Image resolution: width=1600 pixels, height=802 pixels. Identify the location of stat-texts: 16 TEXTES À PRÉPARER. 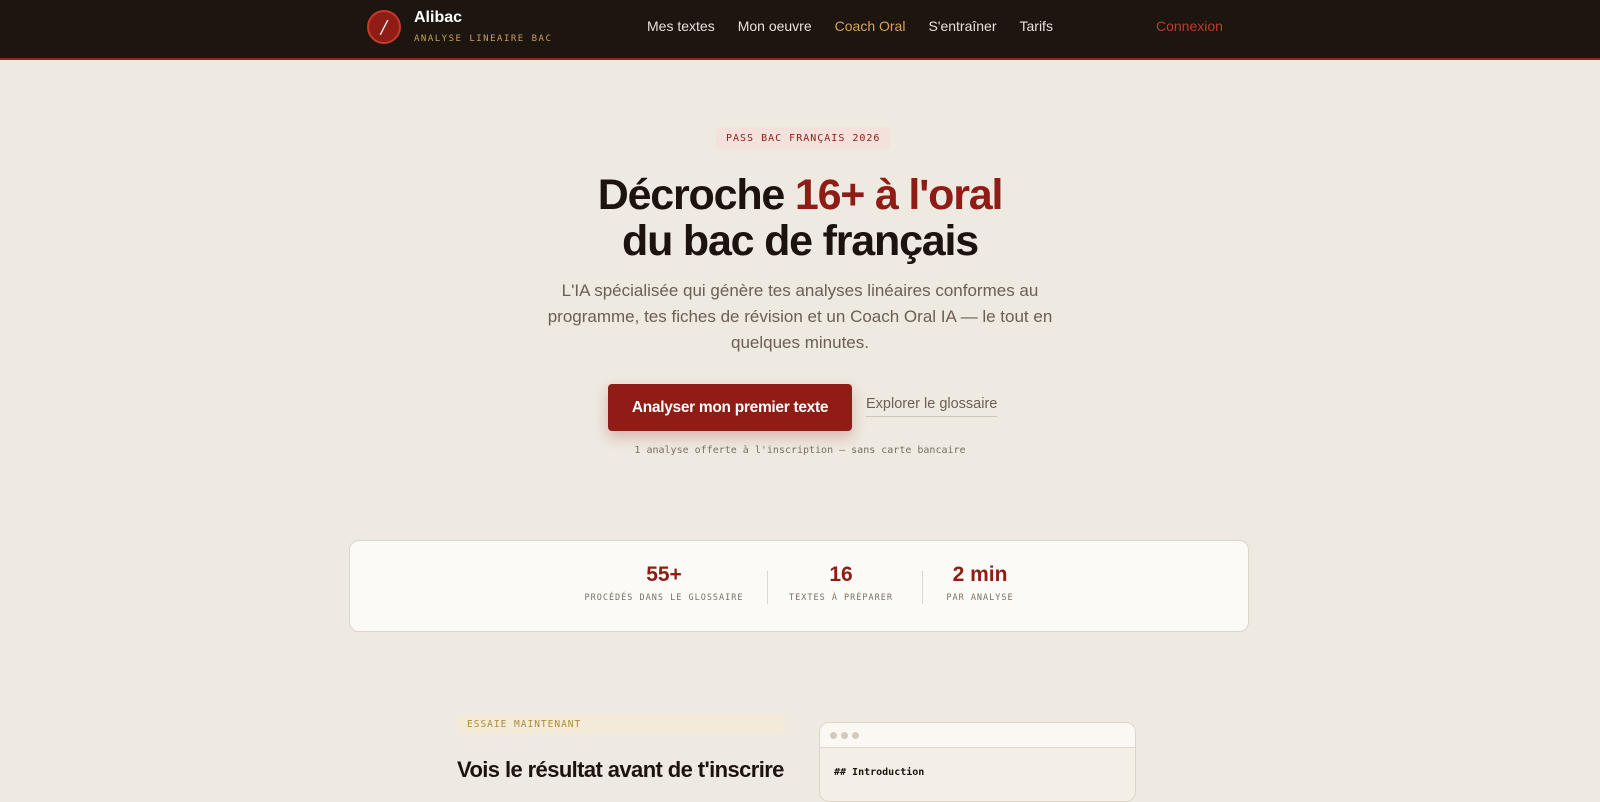
(841, 583).